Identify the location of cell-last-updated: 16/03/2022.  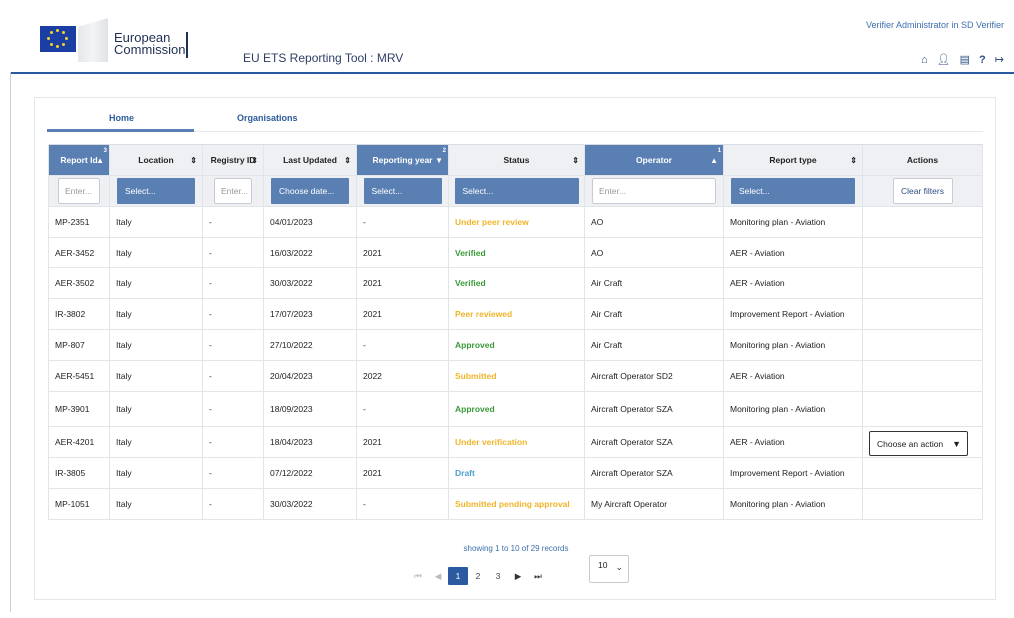
(310, 253).